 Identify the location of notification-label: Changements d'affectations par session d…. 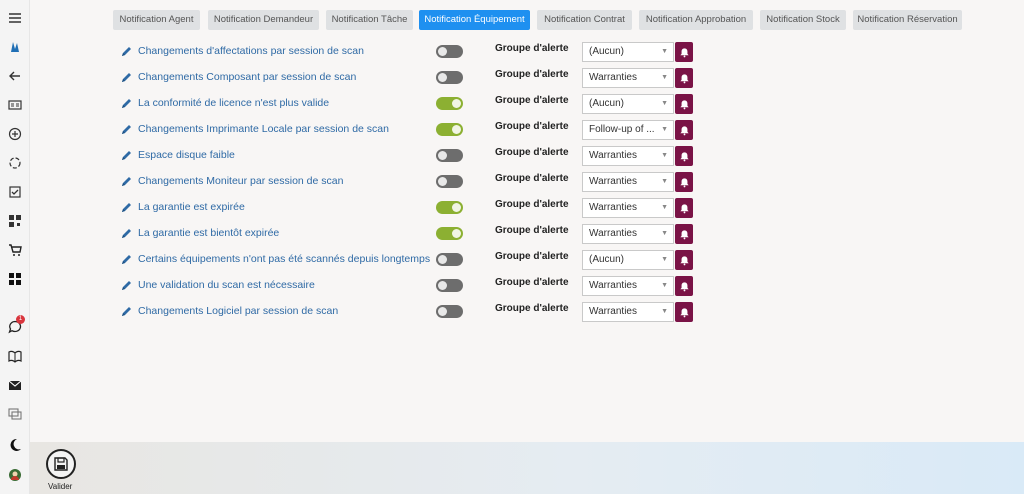
(251, 51).